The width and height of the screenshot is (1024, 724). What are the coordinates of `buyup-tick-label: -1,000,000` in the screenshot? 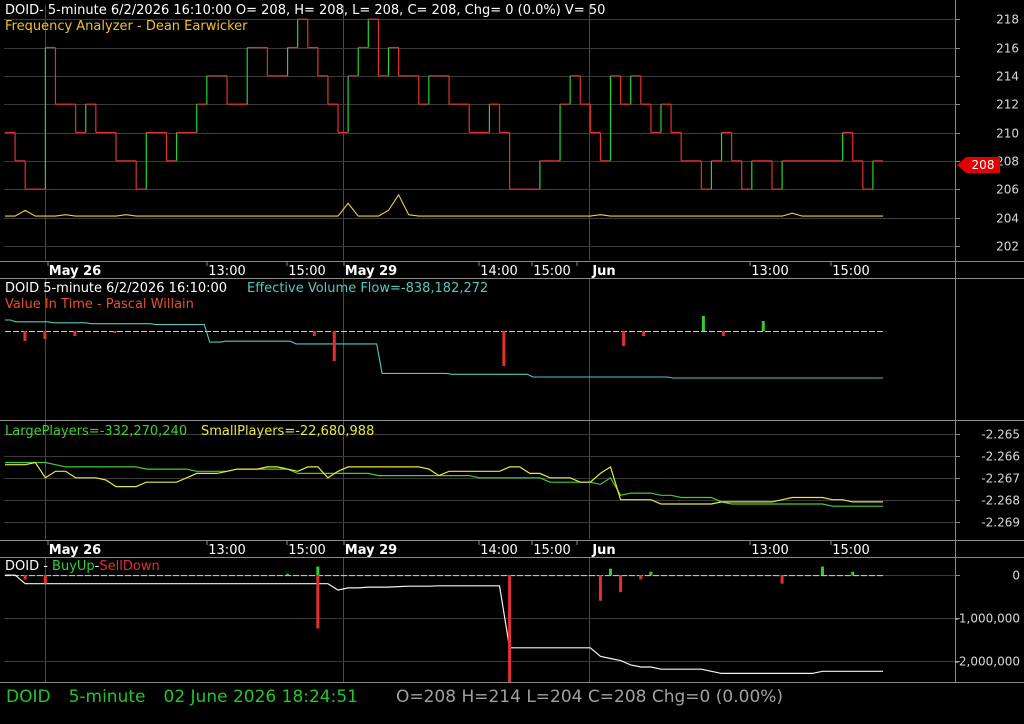 It's located at (987, 619).